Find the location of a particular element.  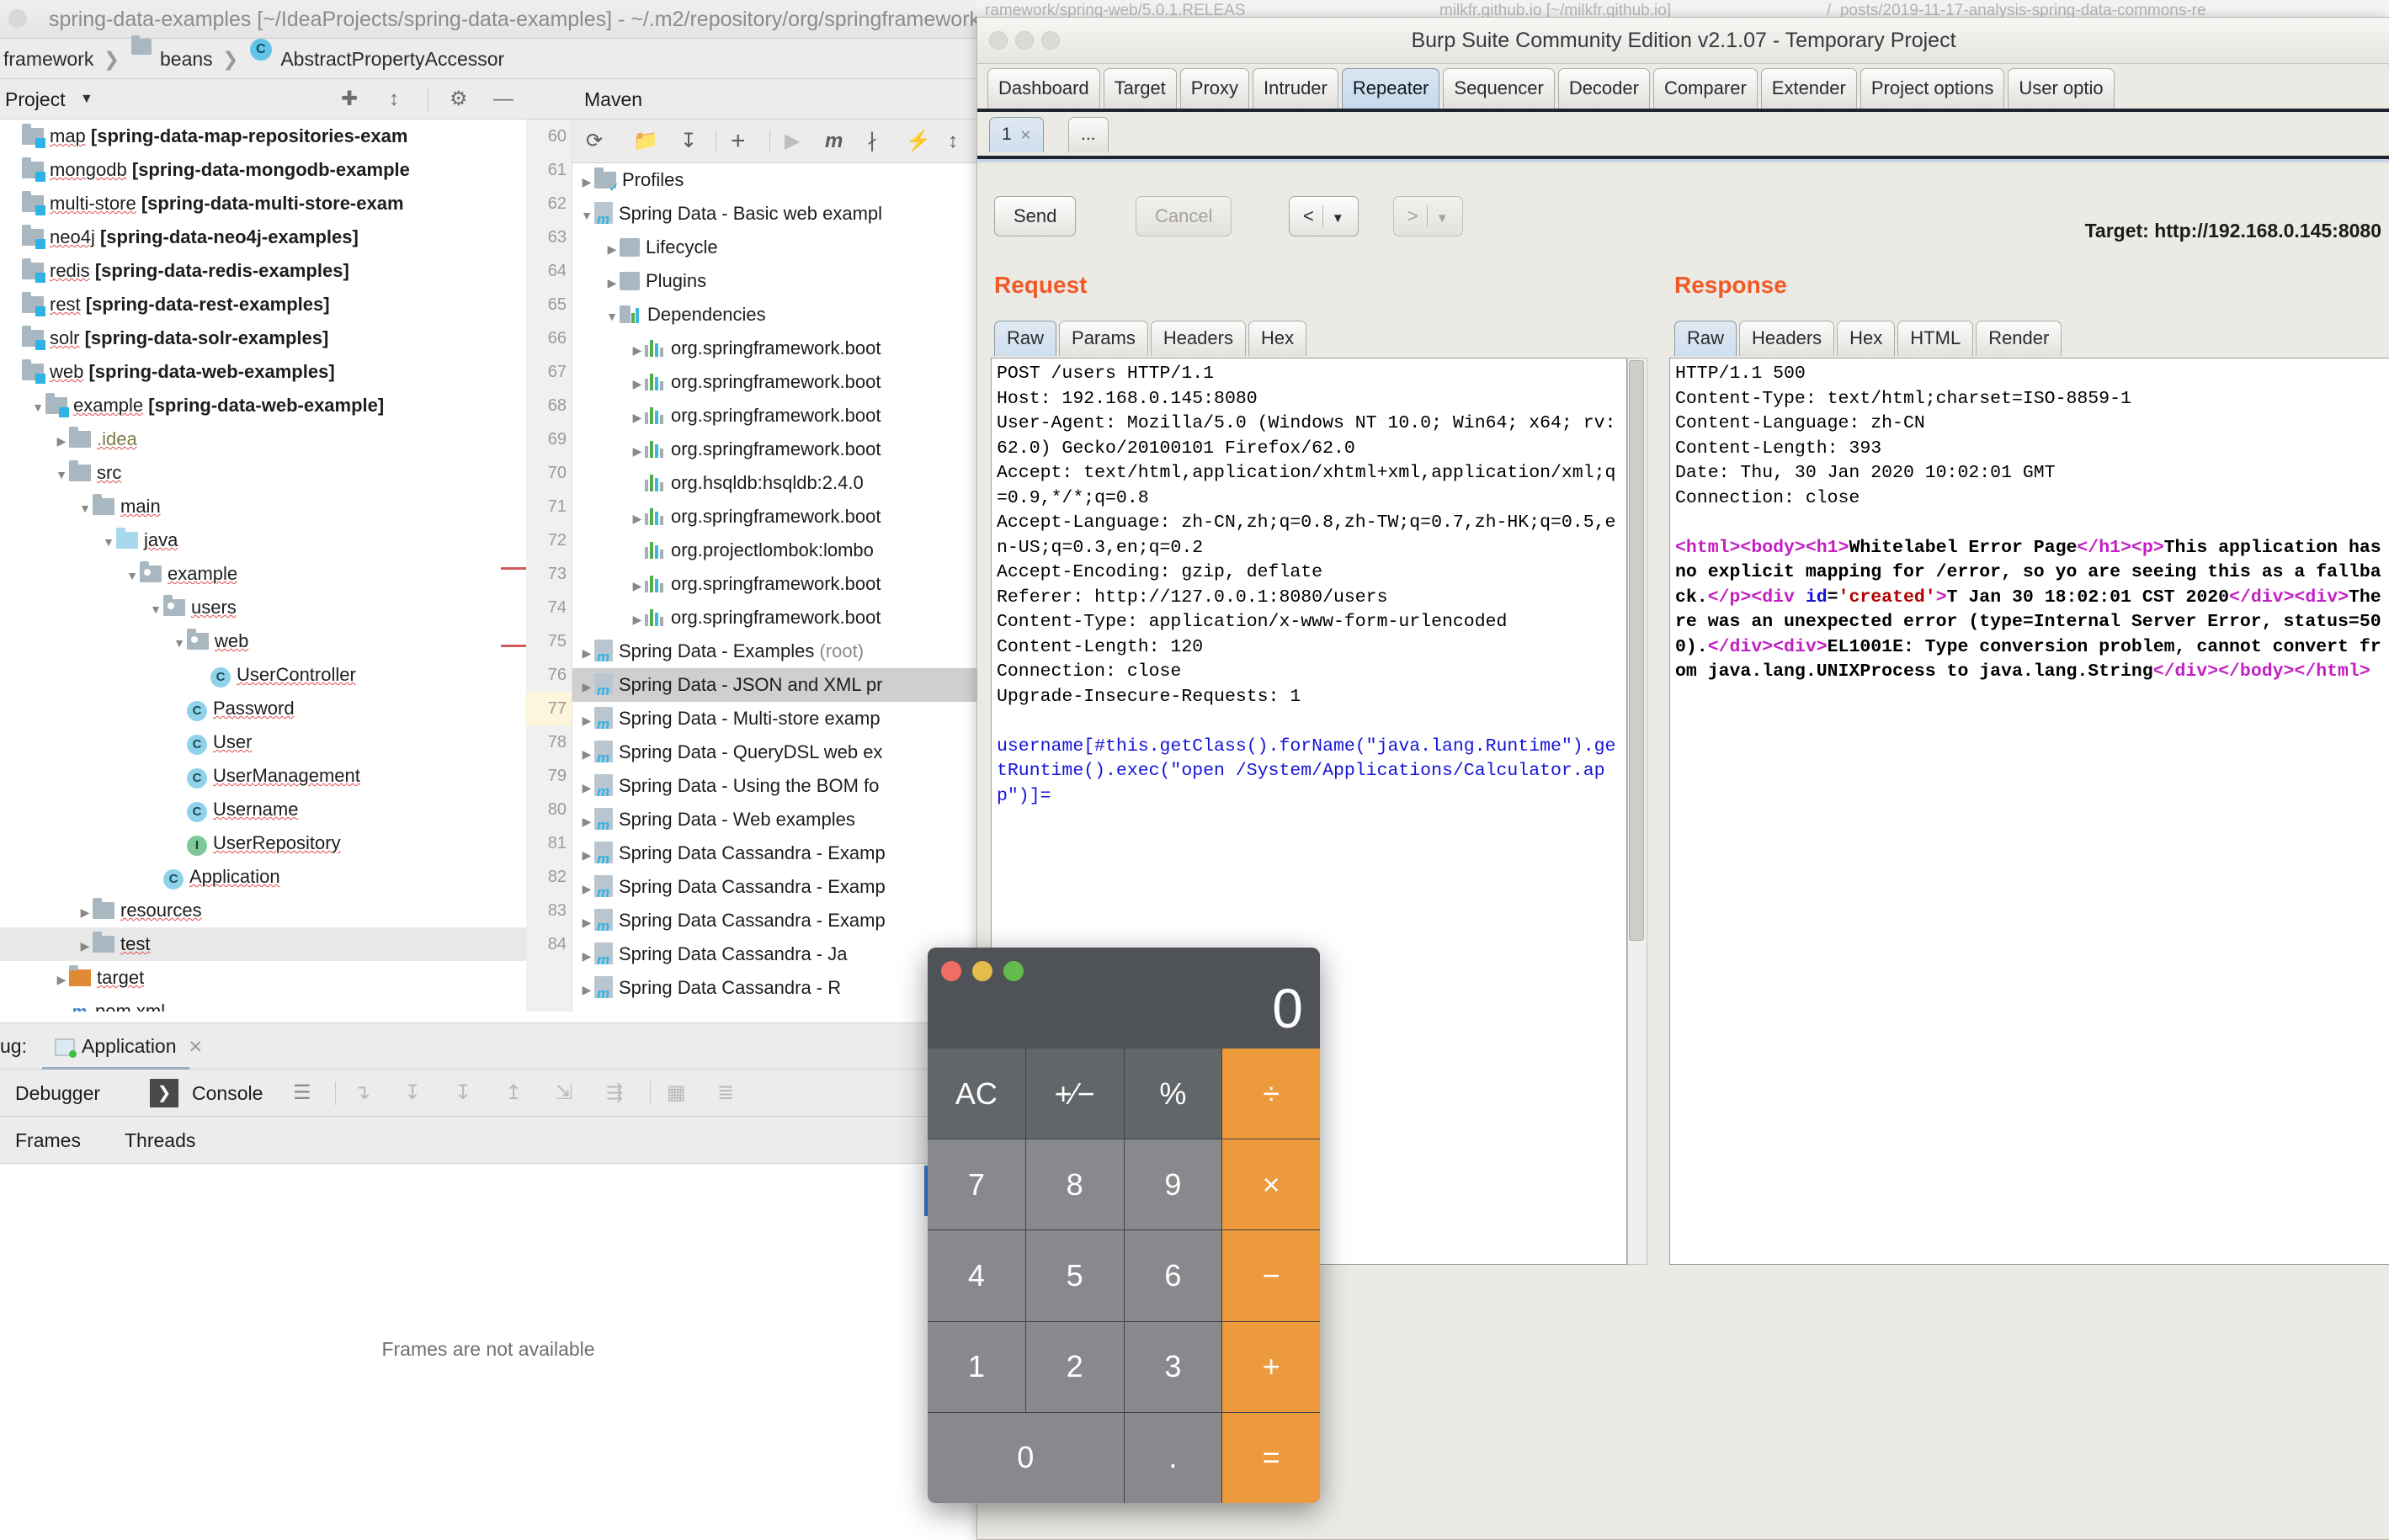

project-tree-item: C UserController is located at coordinates (263, 675).